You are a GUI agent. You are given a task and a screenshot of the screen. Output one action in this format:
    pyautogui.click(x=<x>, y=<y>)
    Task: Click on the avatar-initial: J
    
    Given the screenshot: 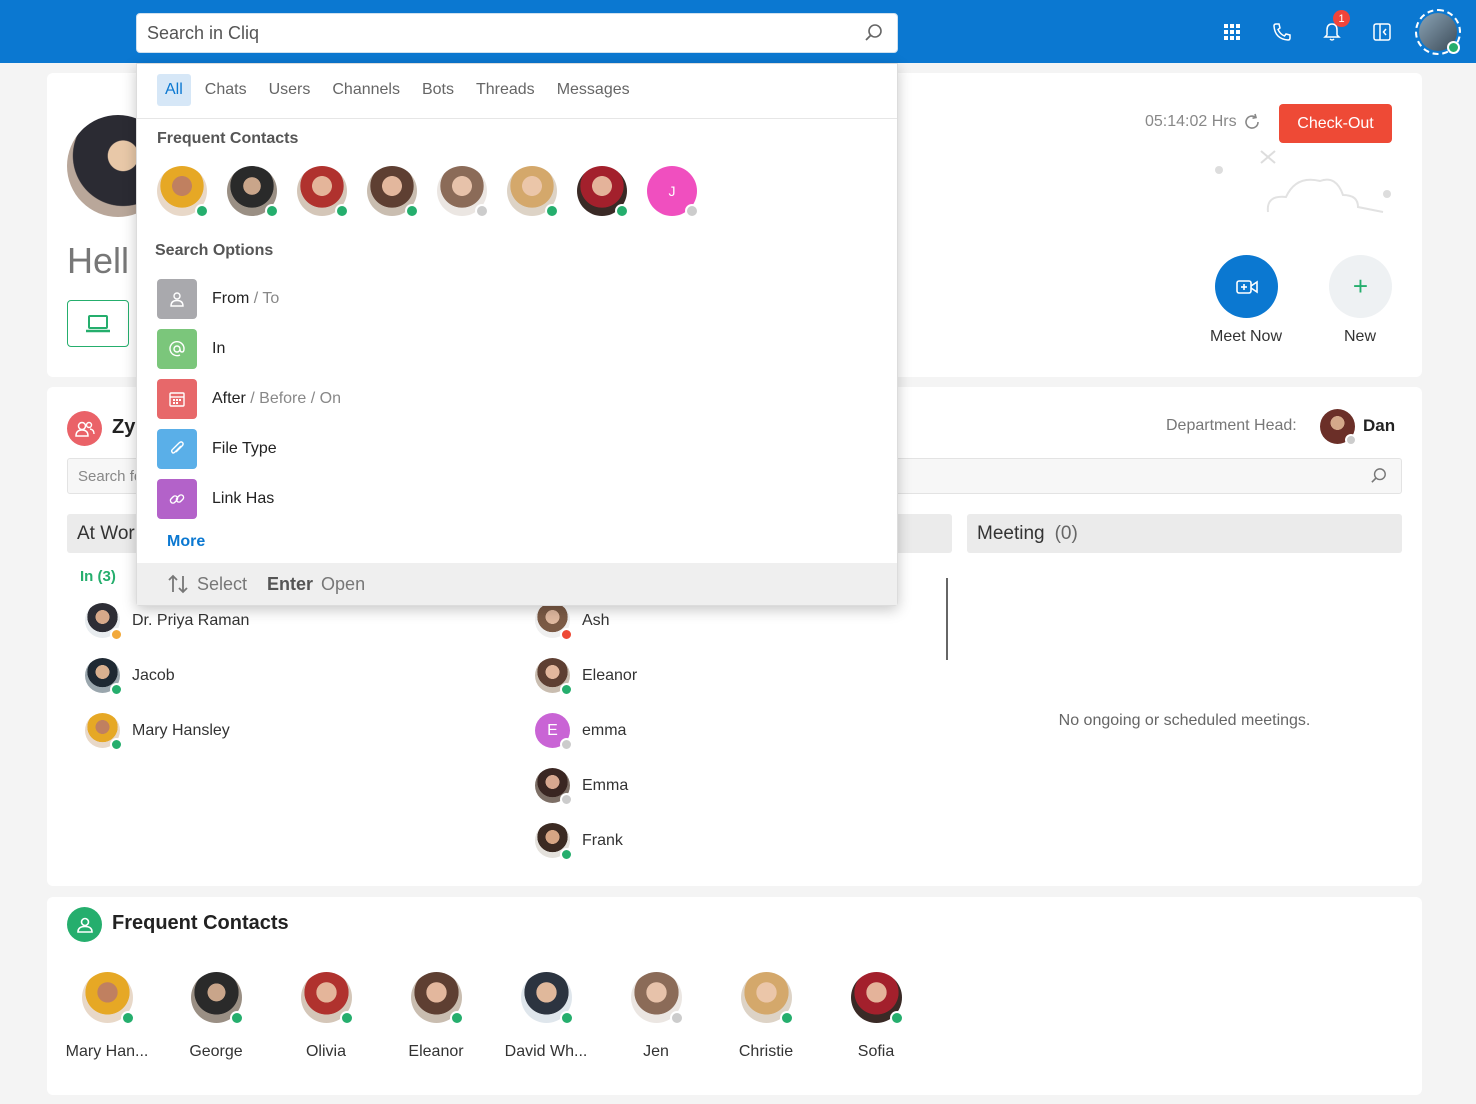 What is the action you would take?
    pyautogui.click(x=672, y=191)
    